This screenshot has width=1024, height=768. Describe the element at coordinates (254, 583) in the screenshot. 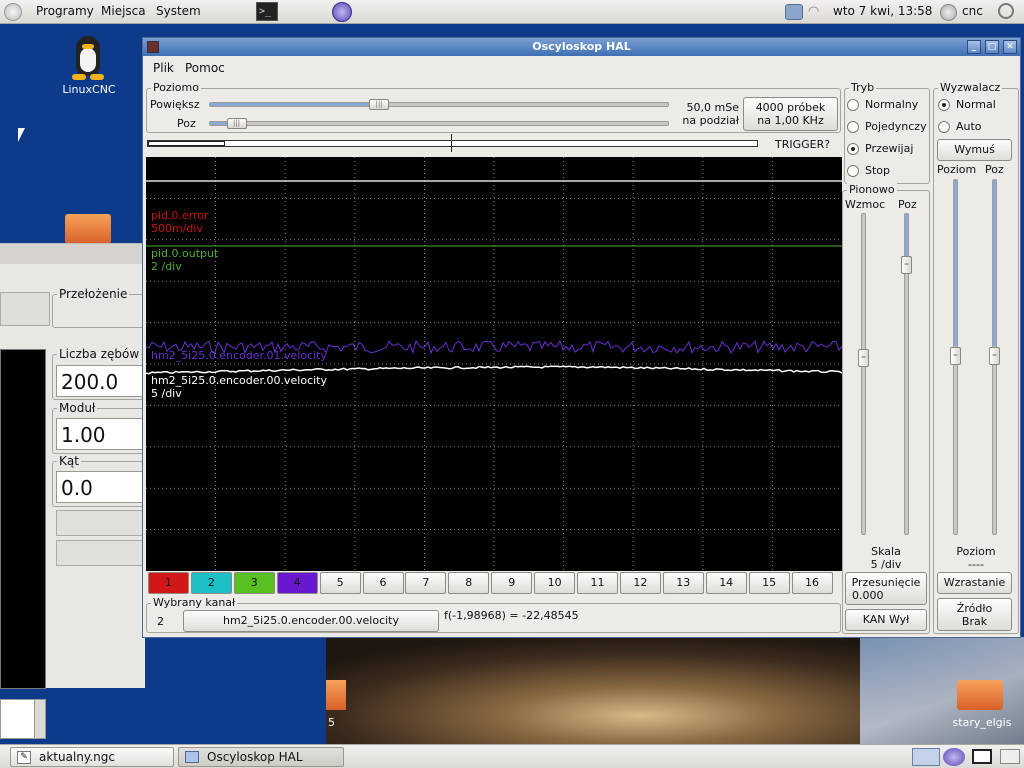

I see `channel-button-3: 3` at that location.